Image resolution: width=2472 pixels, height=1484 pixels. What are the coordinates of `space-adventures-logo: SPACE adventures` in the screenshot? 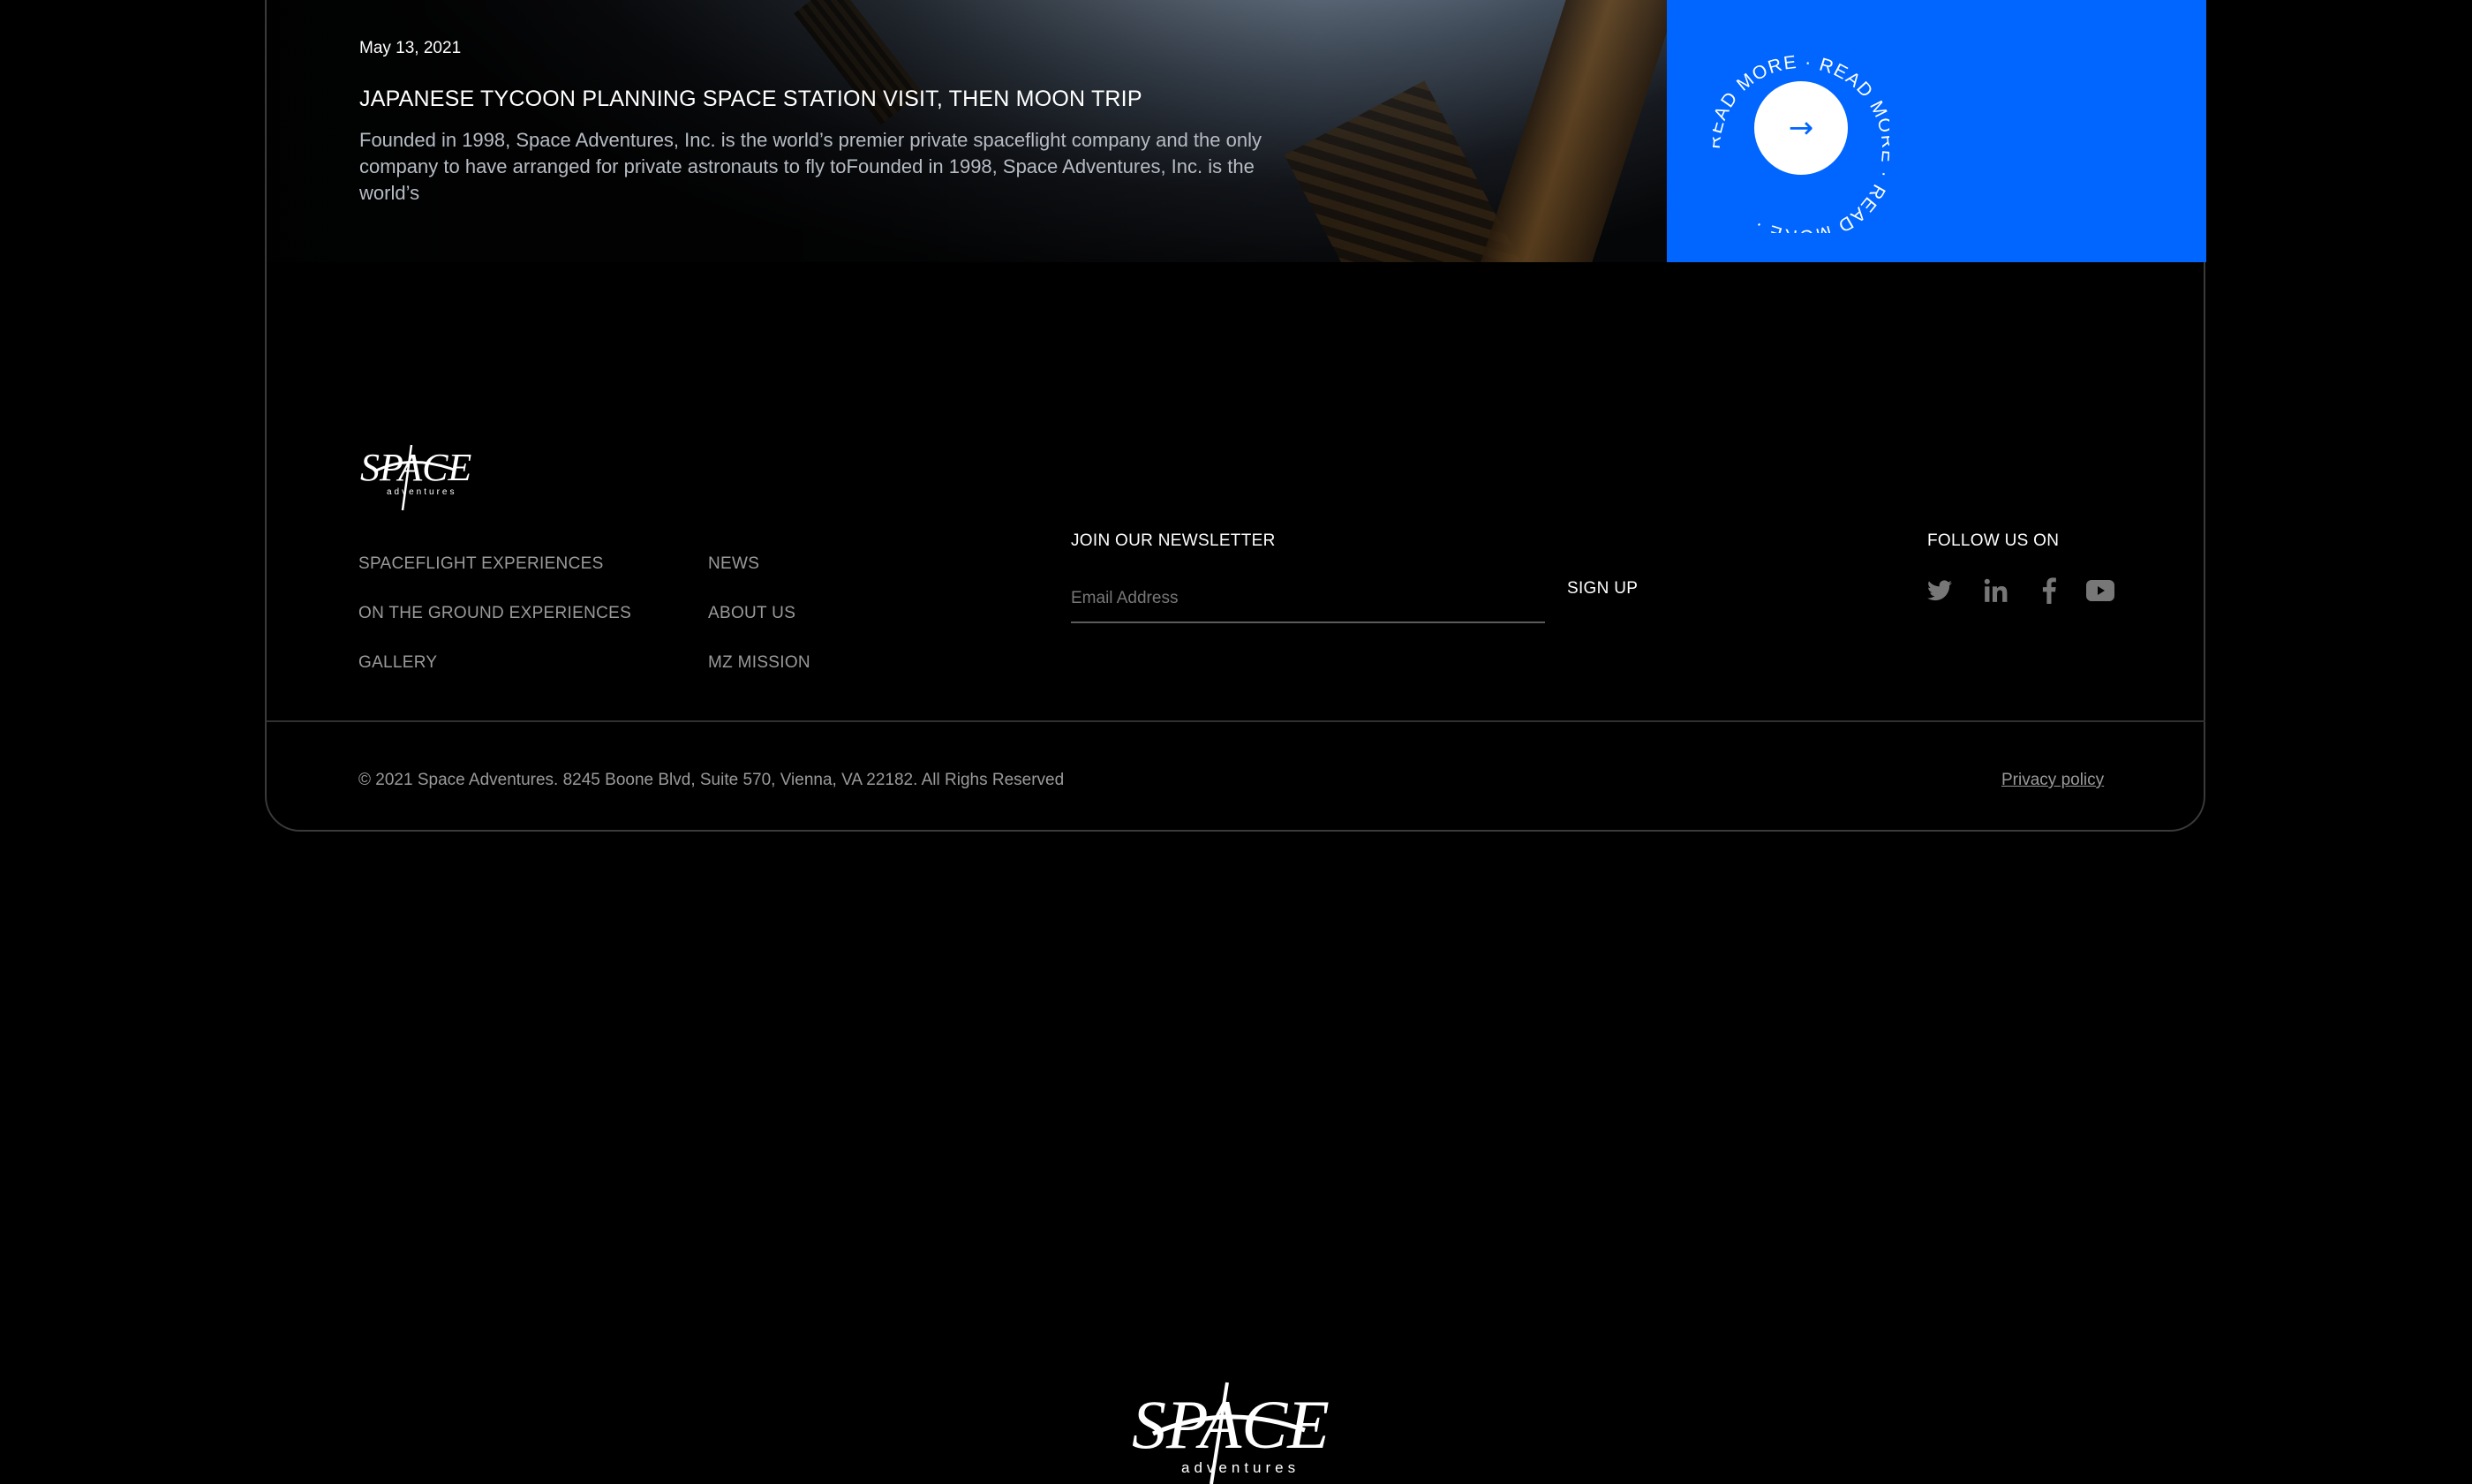 It's located at (419, 474).